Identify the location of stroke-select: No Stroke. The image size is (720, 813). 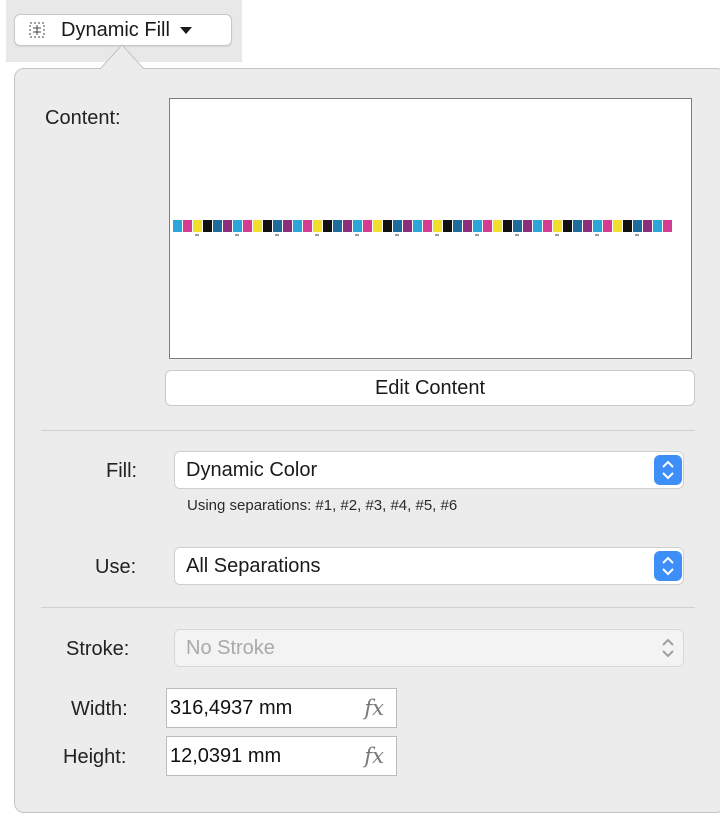
(429, 648).